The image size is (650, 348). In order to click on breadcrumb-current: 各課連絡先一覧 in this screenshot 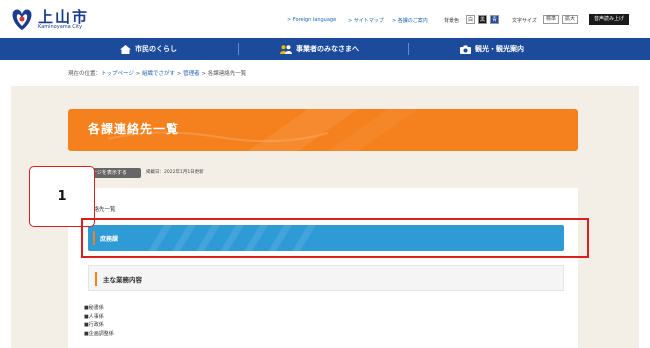, I will do `click(227, 74)`.